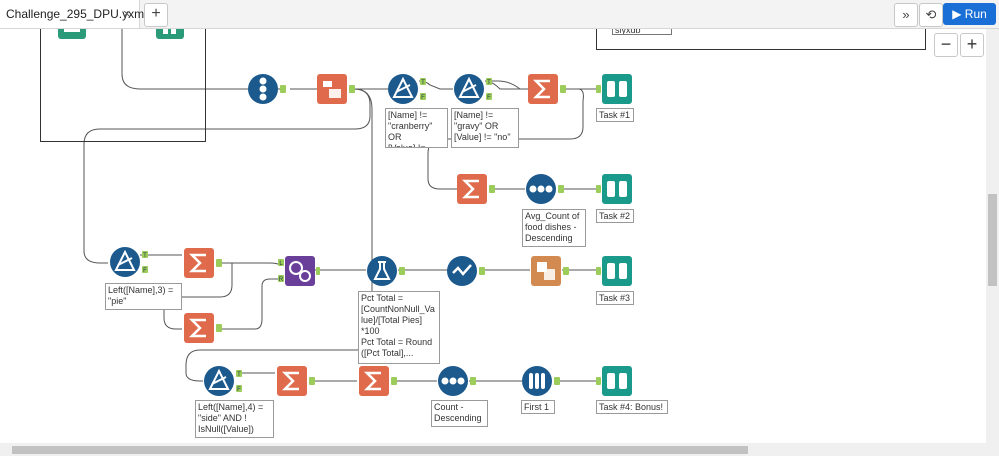 The height and width of the screenshot is (456, 999). Describe the element at coordinates (499, 14) in the screenshot. I see `tab-bar: Challenge_295_DPU.yxmd × + » ⟲ ▶ Run` at that location.